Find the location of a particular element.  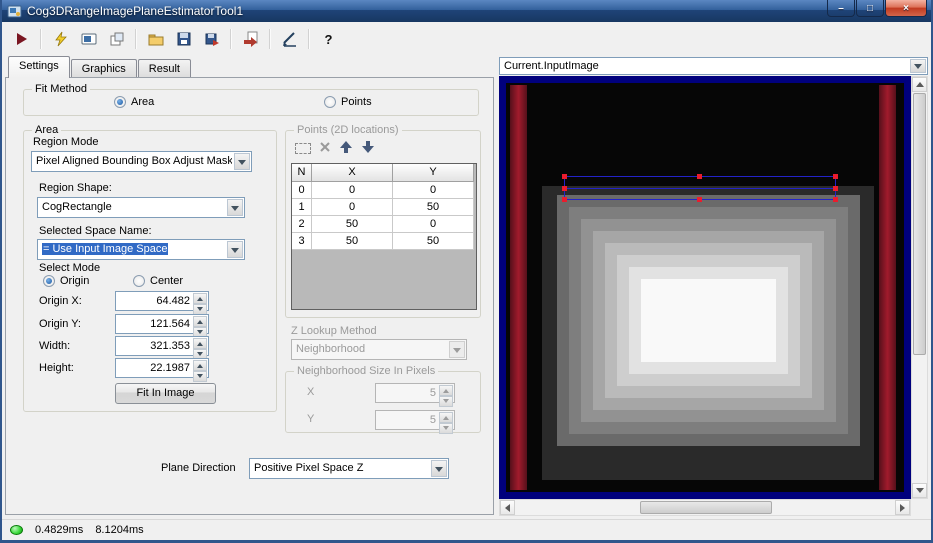

horizontal-scrollbar is located at coordinates (705, 507).